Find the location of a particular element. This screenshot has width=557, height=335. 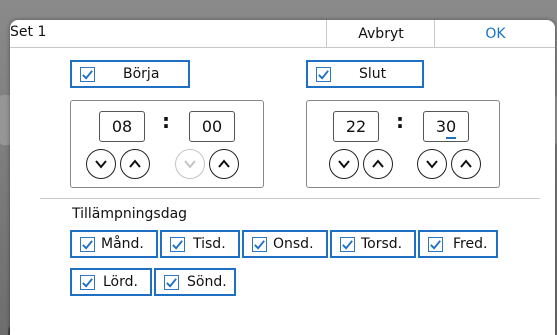

day-checkbox-wednesday: Onsd. is located at coordinates (285, 244).